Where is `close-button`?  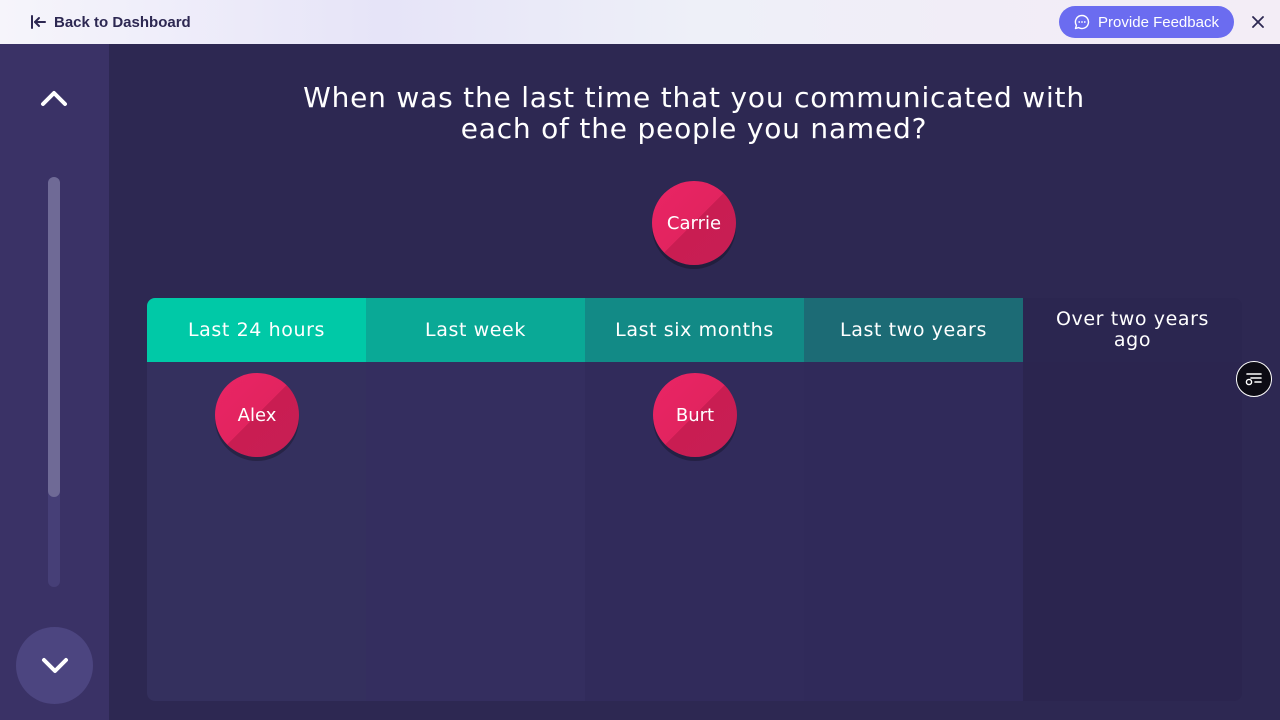
close-button is located at coordinates (1258, 22).